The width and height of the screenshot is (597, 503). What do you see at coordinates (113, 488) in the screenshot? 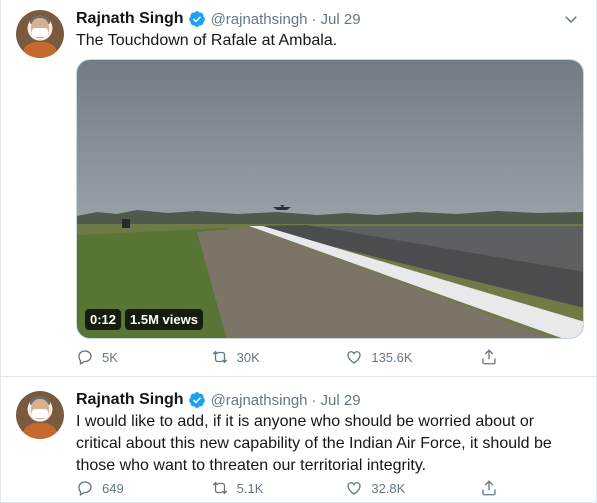
I see `reply-count: 649` at bounding box center [113, 488].